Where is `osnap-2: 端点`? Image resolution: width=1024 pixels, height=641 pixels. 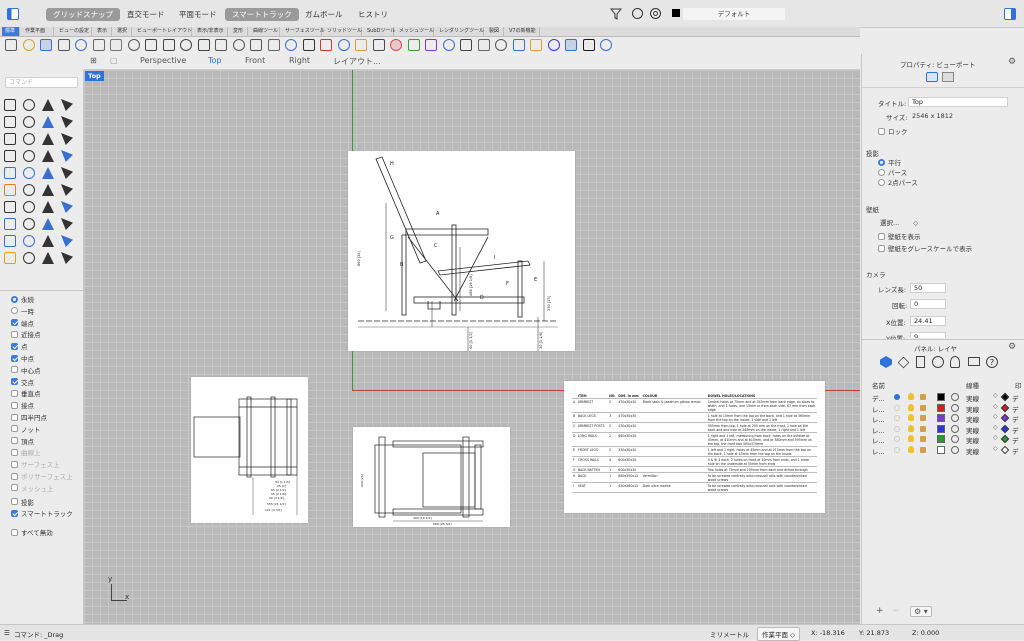
osnap-2: 端点 is located at coordinates (22, 323).